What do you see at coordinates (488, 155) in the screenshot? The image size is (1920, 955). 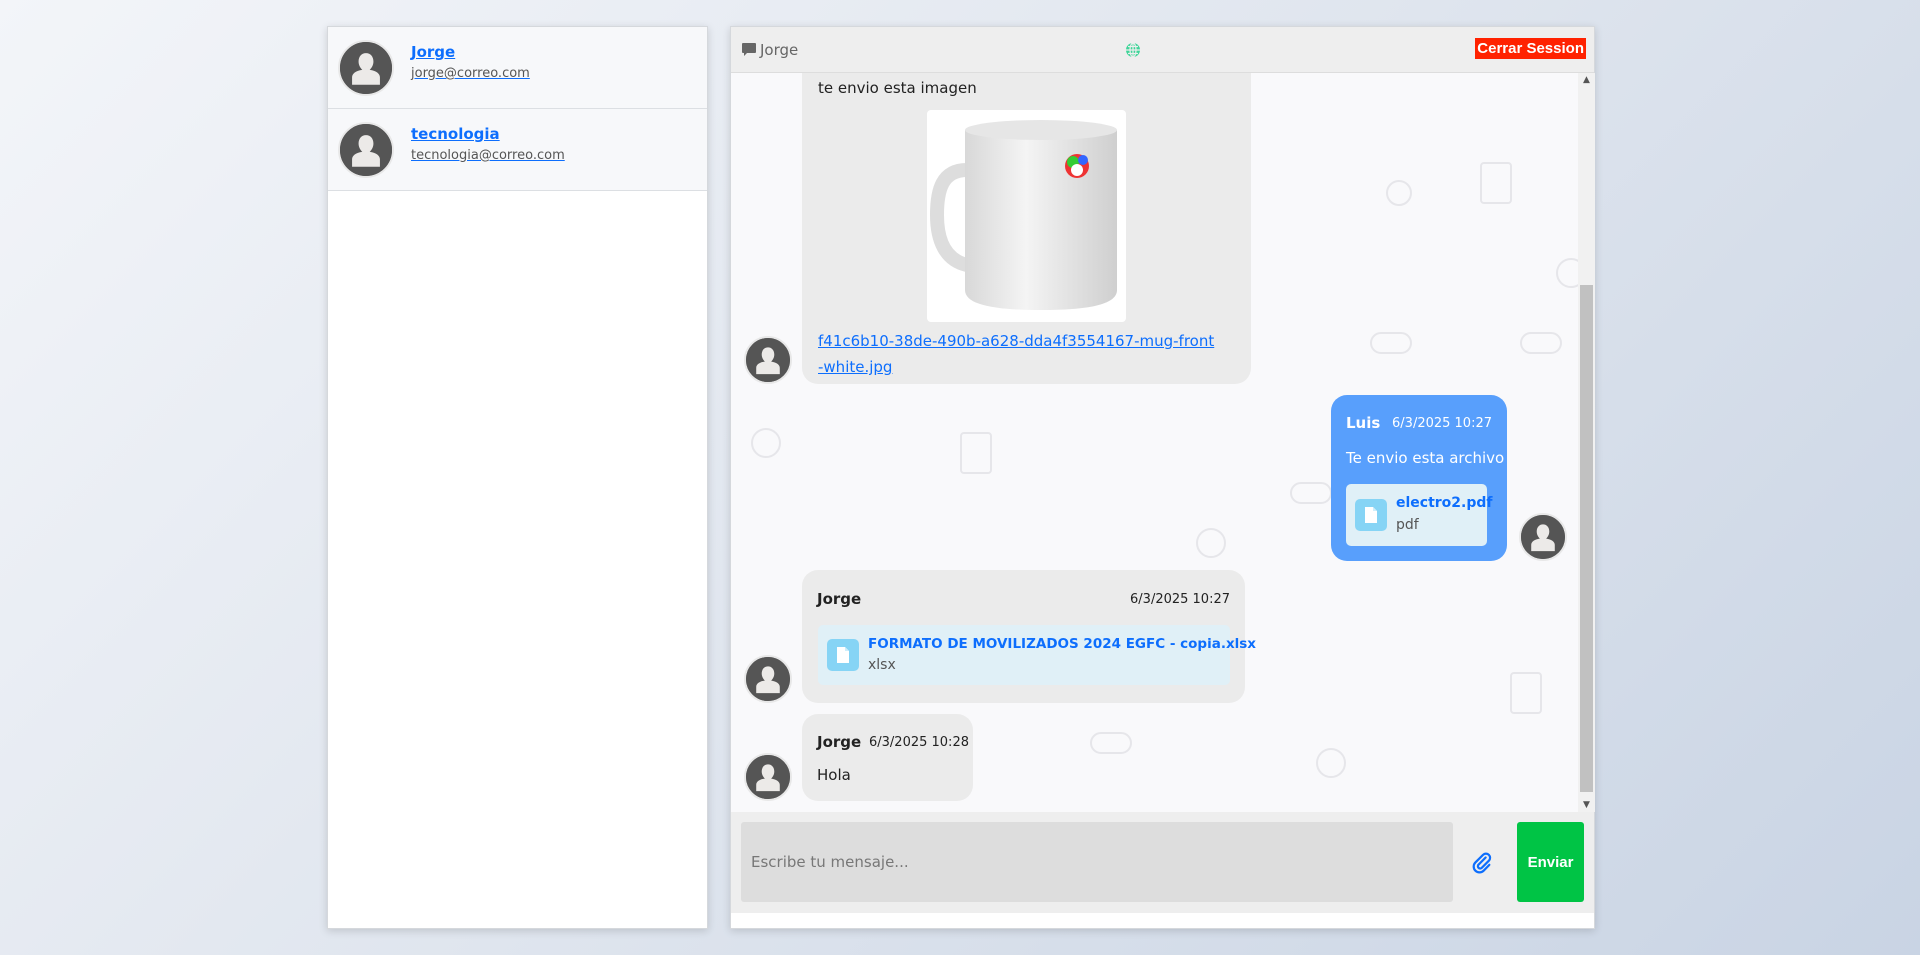 I see `contact-email: tecnologia@correo.com` at bounding box center [488, 155].